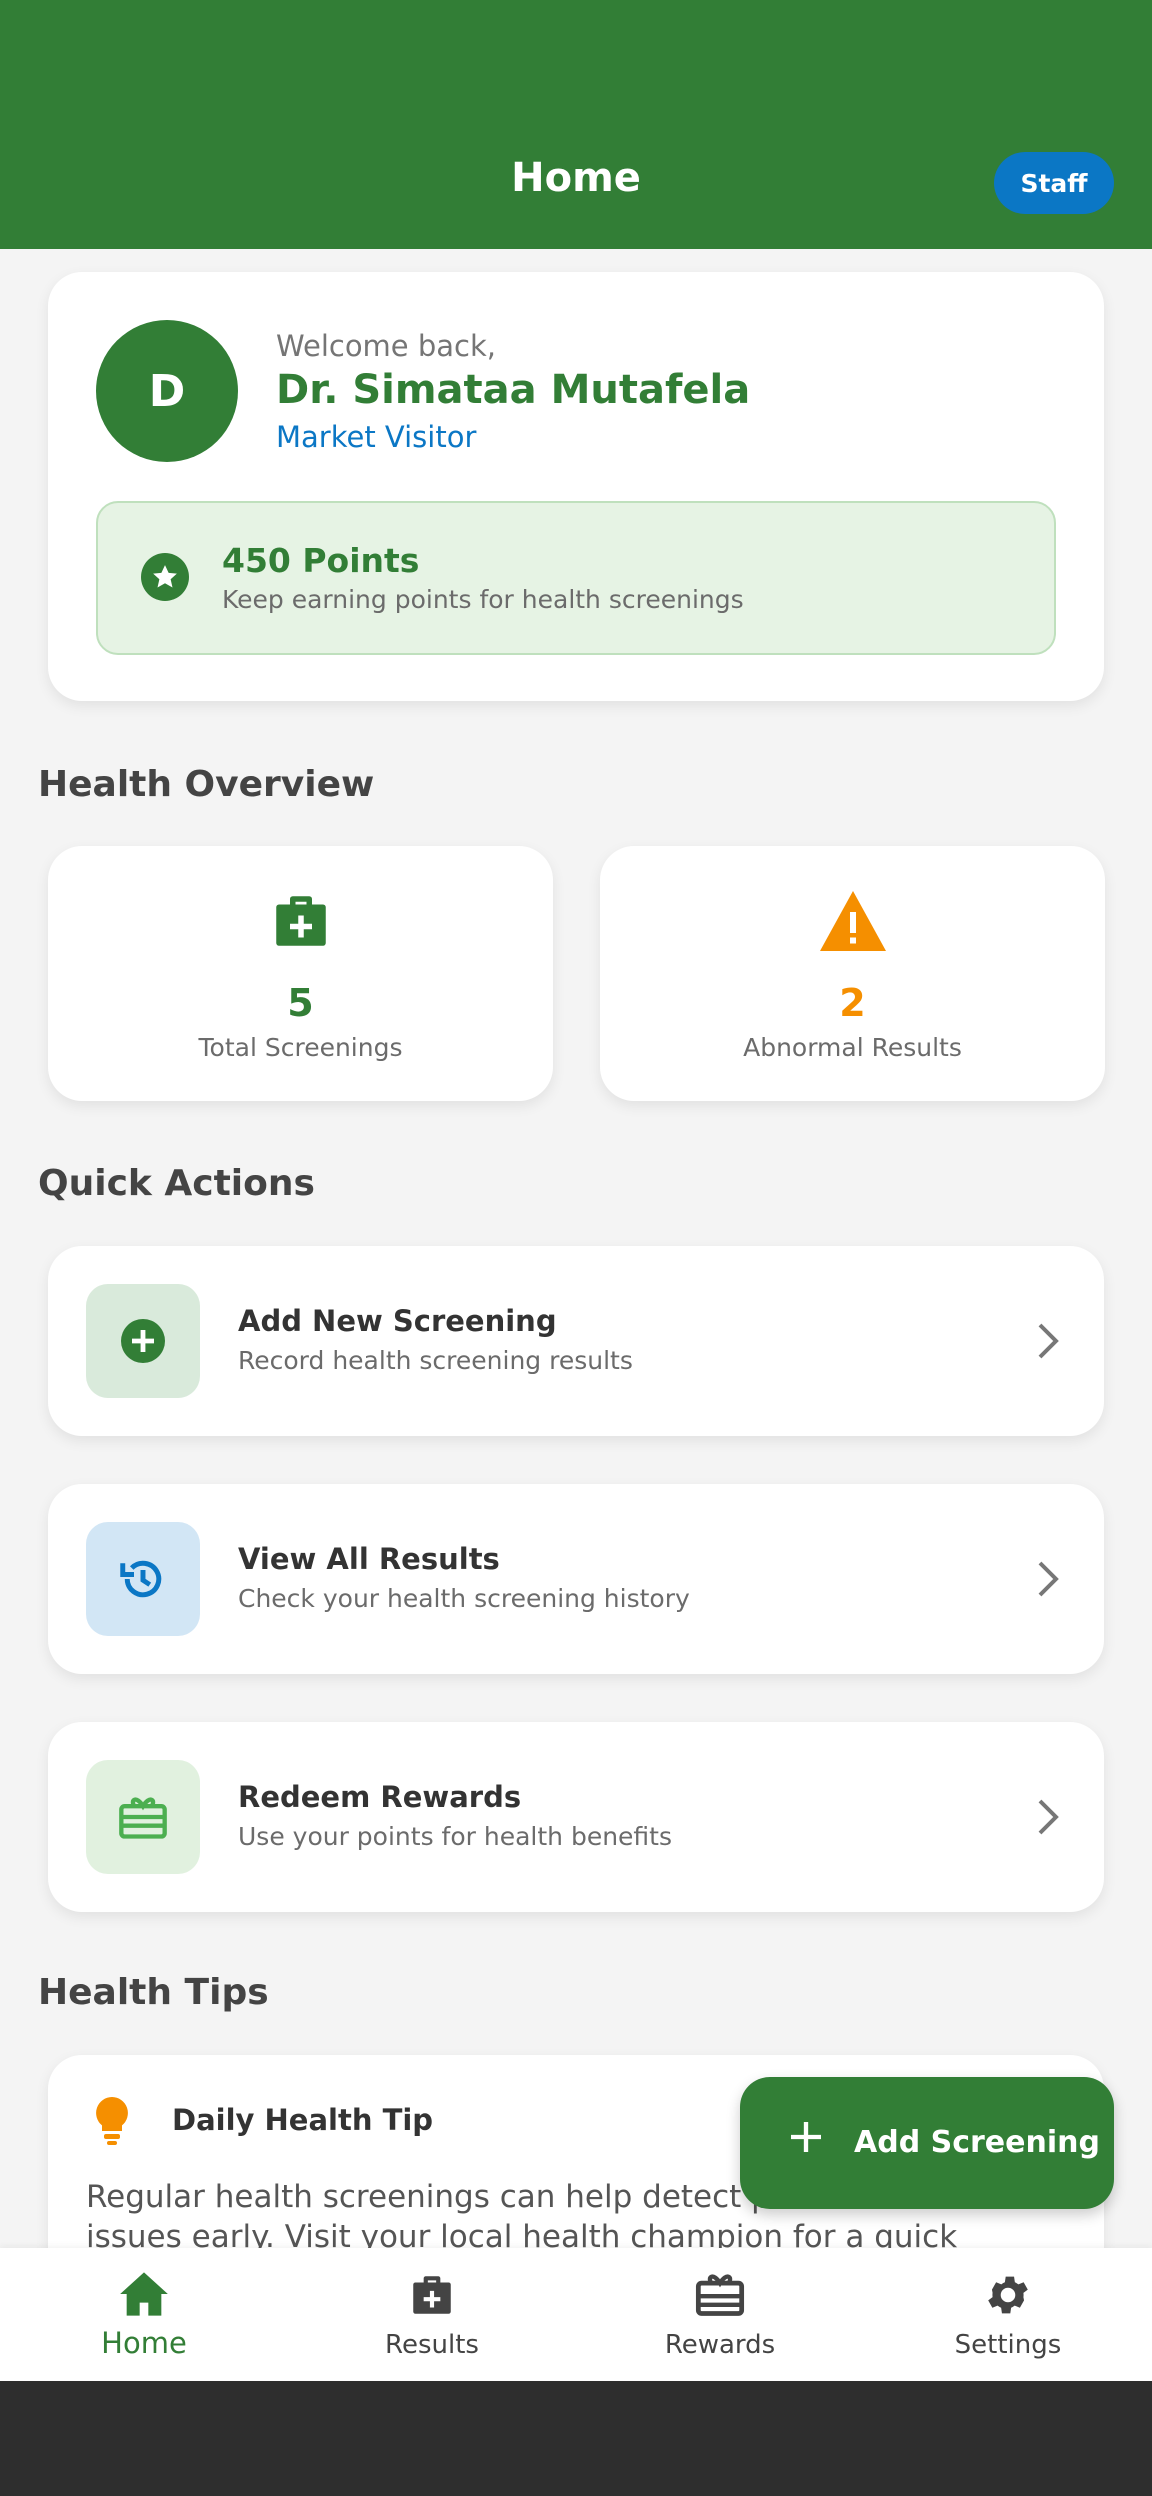  What do you see at coordinates (376, 437) in the screenshot?
I see `user-role: Market Visitor` at bounding box center [376, 437].